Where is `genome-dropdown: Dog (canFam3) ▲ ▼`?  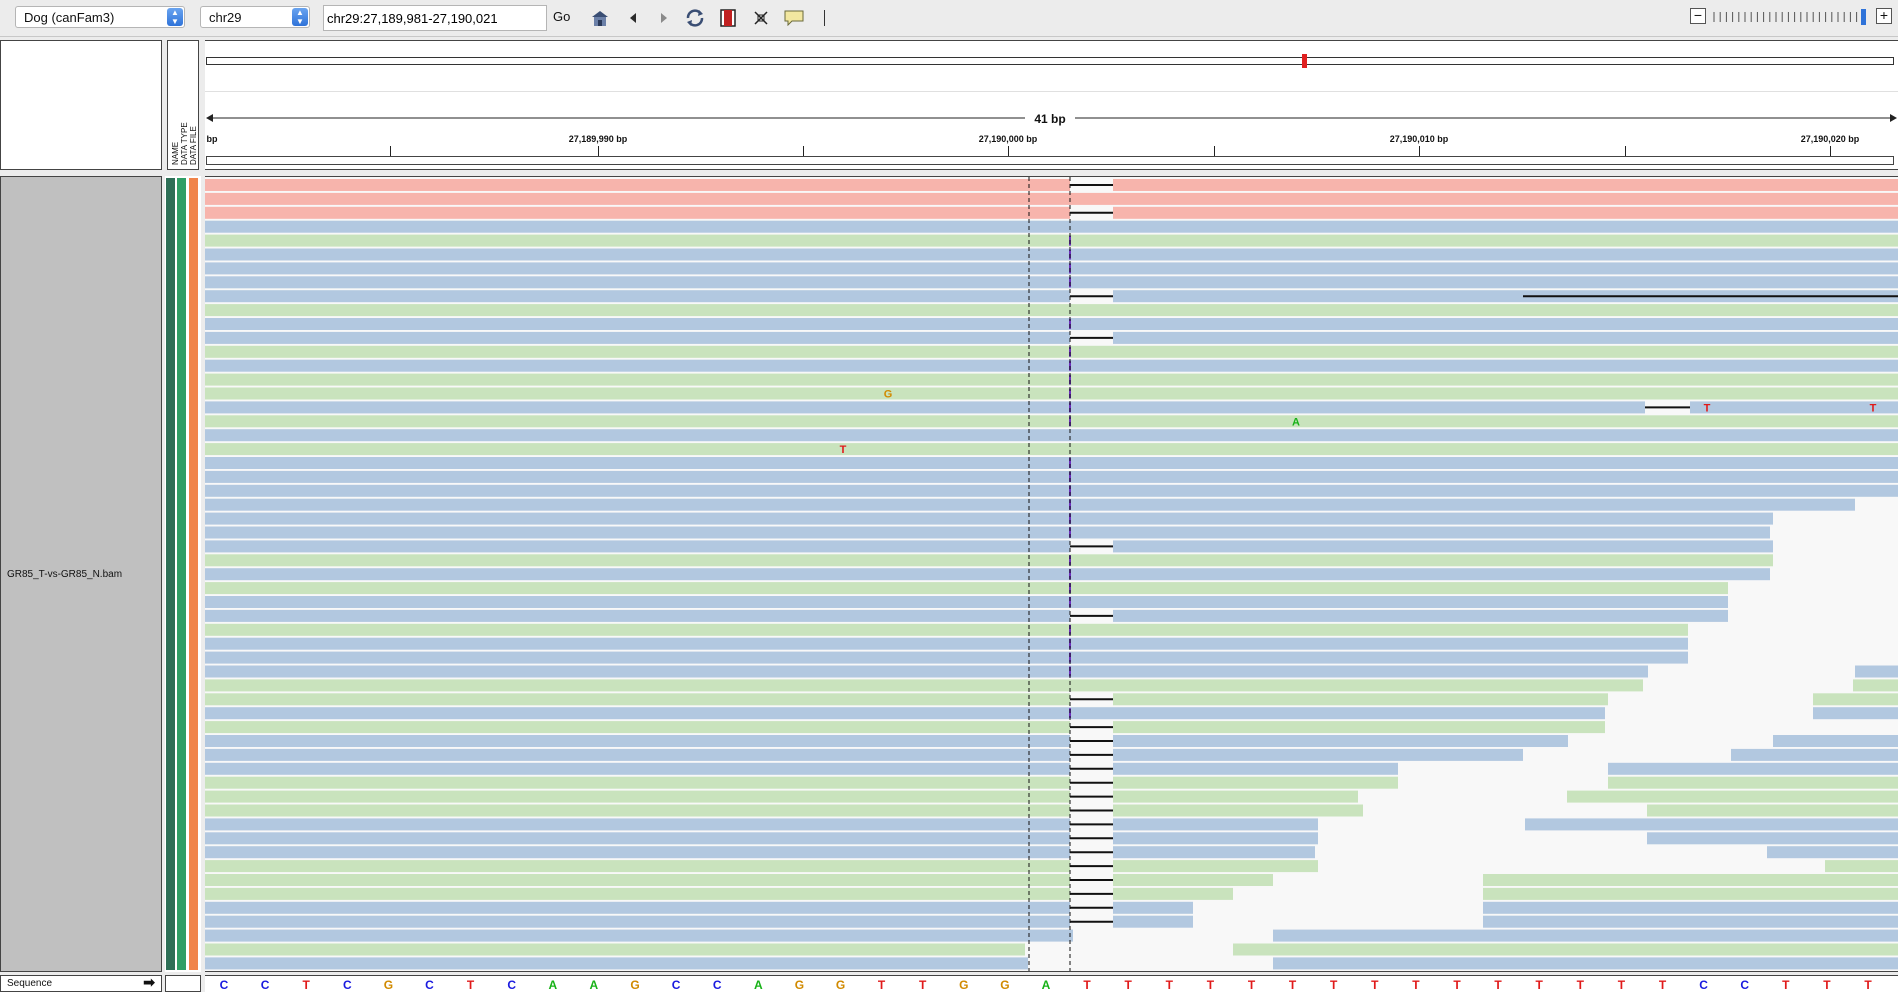
genome-dropdown: Dog (canFam3) ▲ ▼ is located at coordinates (100, 17).